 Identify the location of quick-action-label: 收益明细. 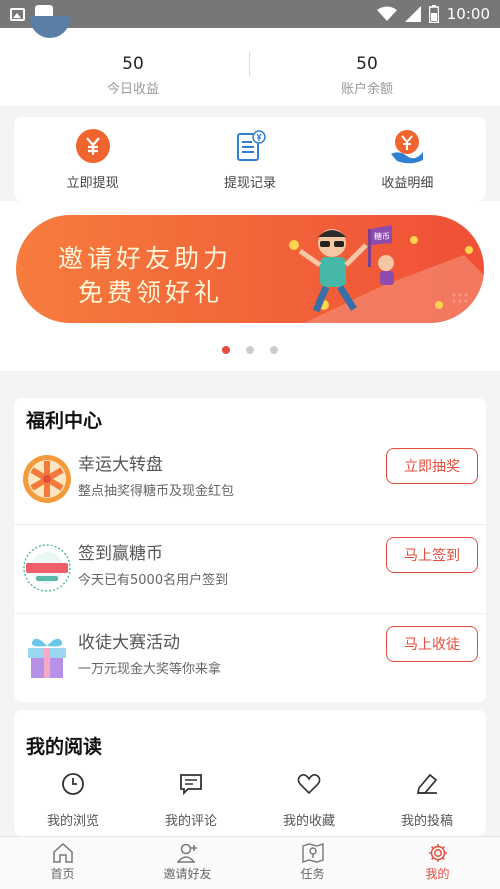
(407, 183).